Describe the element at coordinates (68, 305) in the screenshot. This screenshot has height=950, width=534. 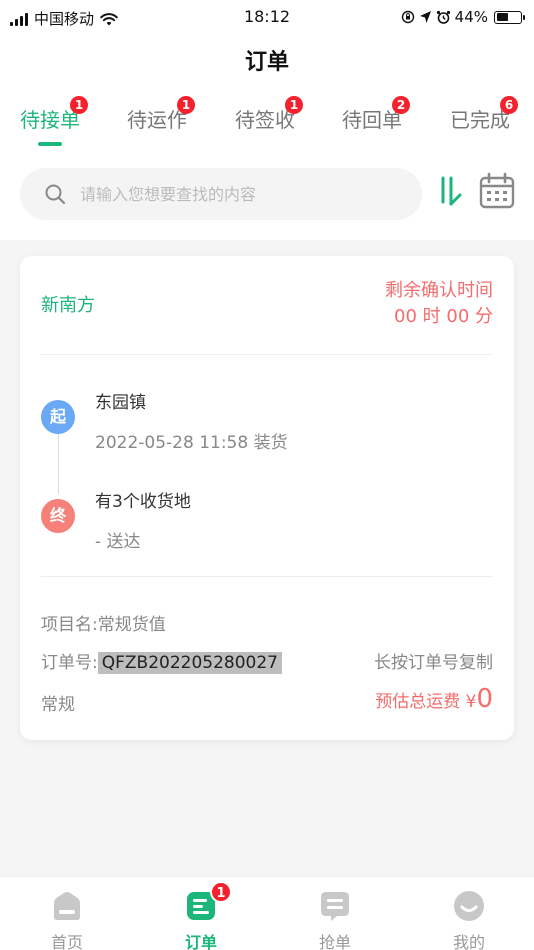
I see `company-name: 新南方` at that location.